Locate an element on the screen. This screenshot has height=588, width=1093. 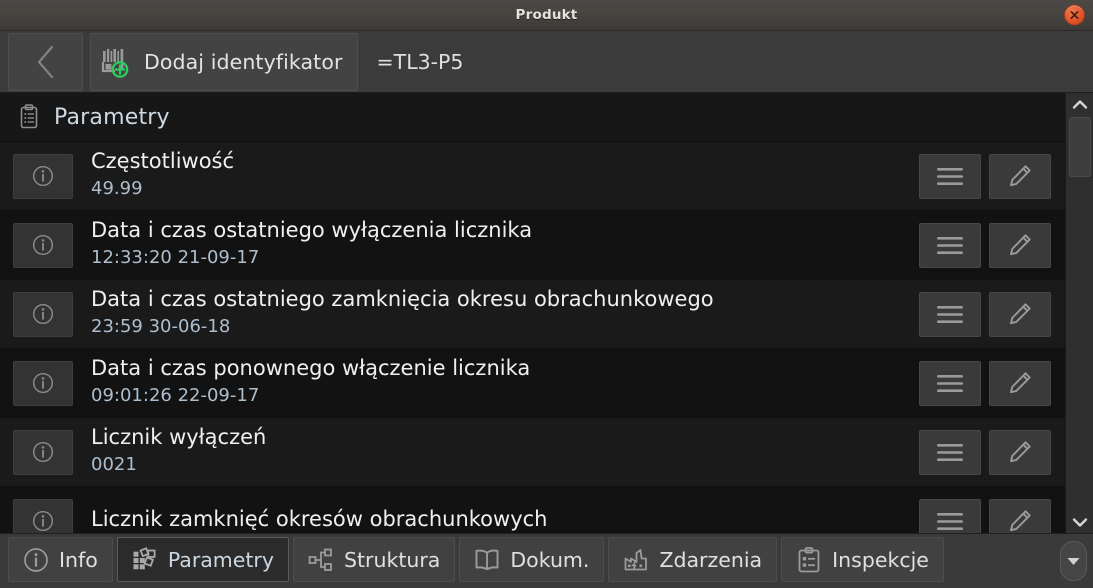
back-button is located at coordinates (45, 61).